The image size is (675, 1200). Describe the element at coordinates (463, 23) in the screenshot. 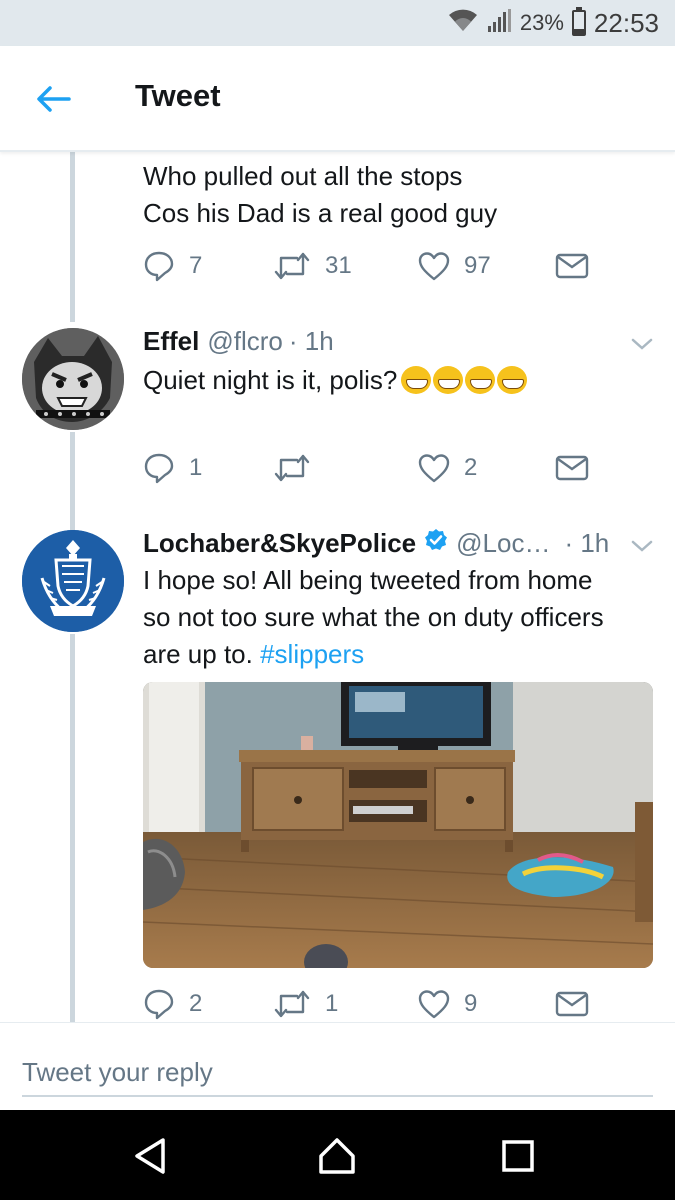

I see `wifi-icon` at that location.